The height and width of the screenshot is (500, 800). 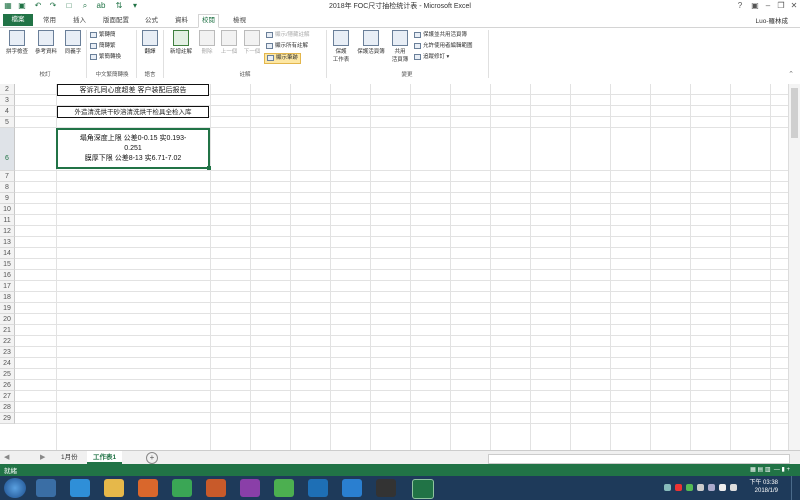 I want to click on show-ink-button: 顯示筆跡, so click(x=283, y=58).